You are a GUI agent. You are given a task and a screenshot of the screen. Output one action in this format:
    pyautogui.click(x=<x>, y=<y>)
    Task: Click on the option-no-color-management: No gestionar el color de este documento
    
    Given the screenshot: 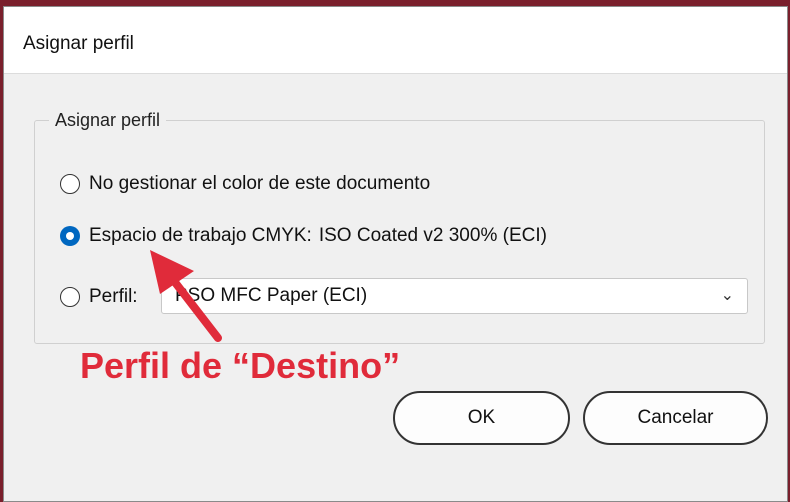 What is the action you would take?
    pyautogui.click(x=245, y=184)
    